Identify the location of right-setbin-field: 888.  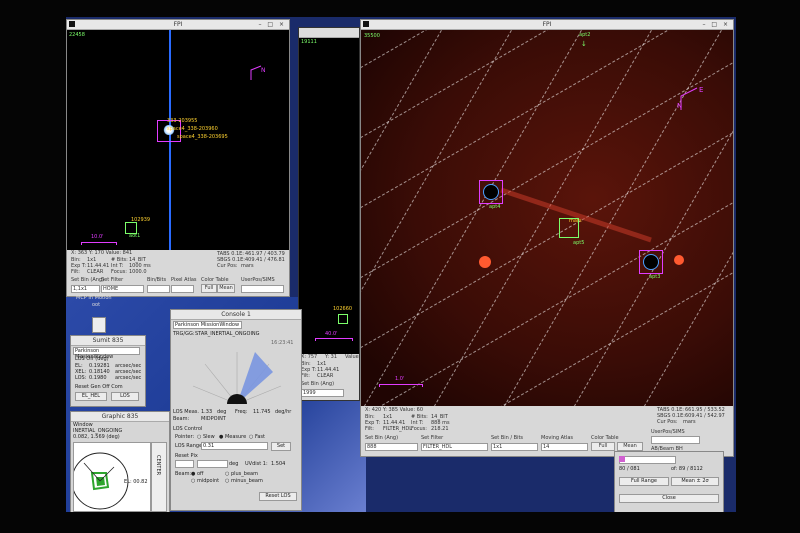
(391, 447).